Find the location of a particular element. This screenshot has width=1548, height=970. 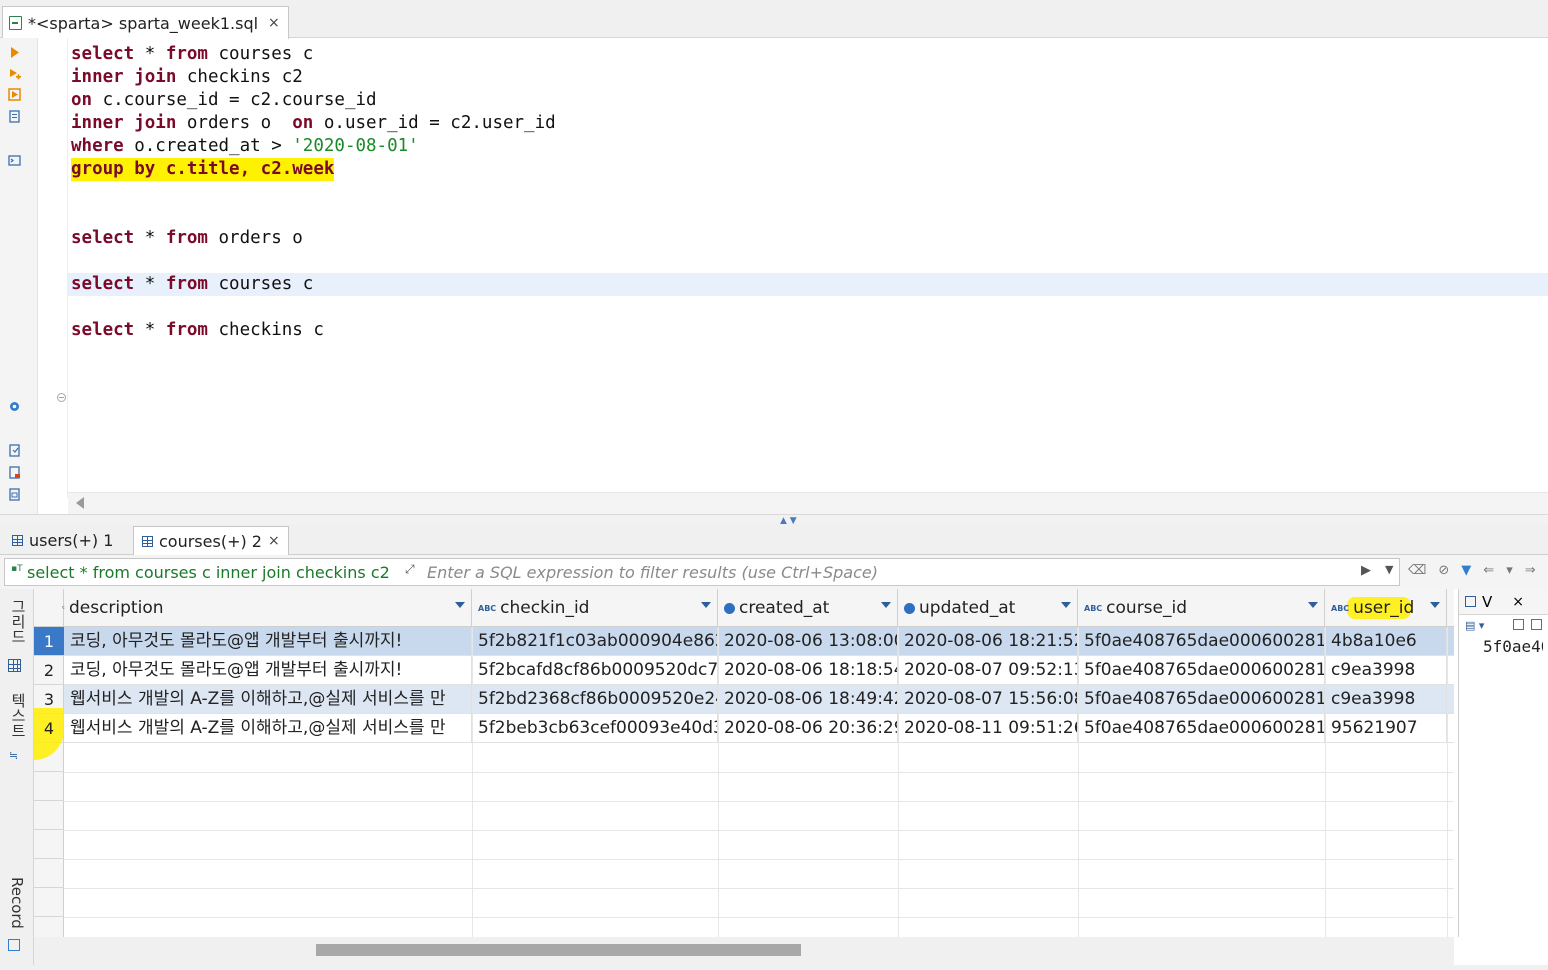

record-view-label: Record is located at coordinates (17, 903).